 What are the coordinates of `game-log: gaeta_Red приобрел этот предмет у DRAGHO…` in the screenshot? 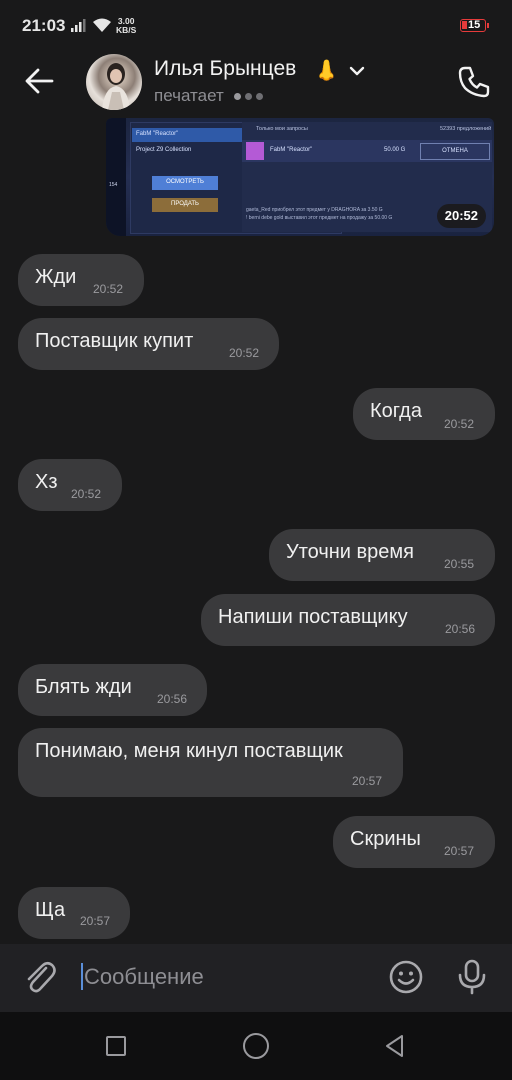 It's located at (346, 214).